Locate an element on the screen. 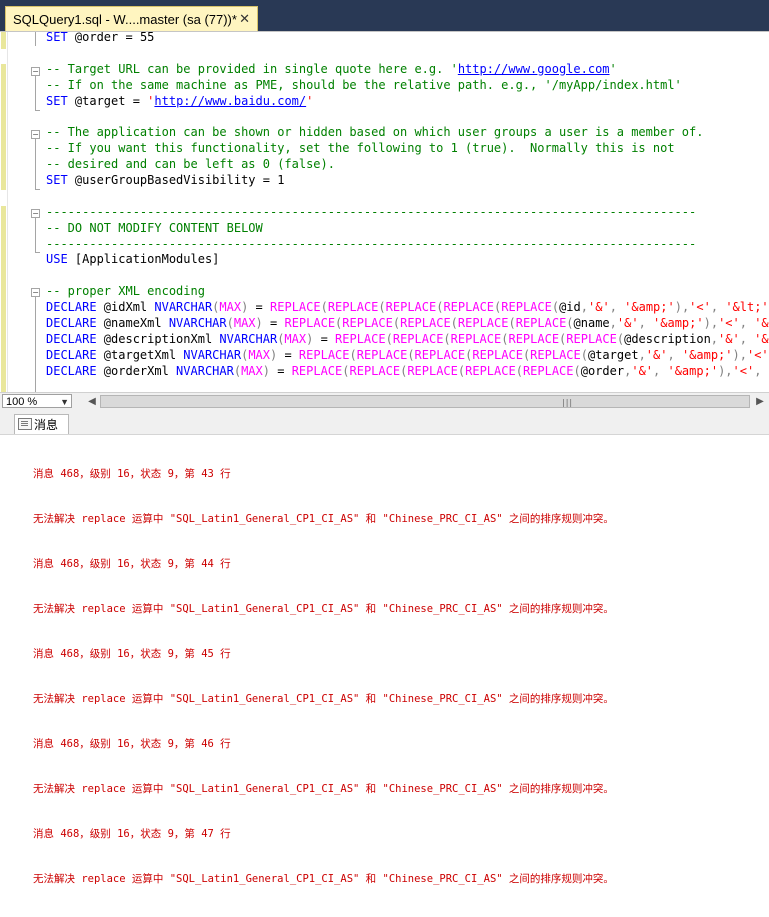  results-tab-strip: 消息 is located at coordinates (384, 422).